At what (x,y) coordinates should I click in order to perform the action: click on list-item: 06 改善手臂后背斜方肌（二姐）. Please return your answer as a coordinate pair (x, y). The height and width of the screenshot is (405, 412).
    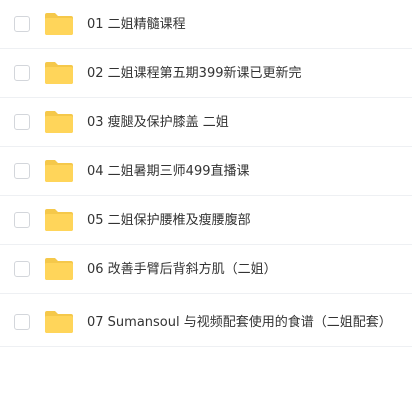
    Looking at the image, I should click on (206, 269).